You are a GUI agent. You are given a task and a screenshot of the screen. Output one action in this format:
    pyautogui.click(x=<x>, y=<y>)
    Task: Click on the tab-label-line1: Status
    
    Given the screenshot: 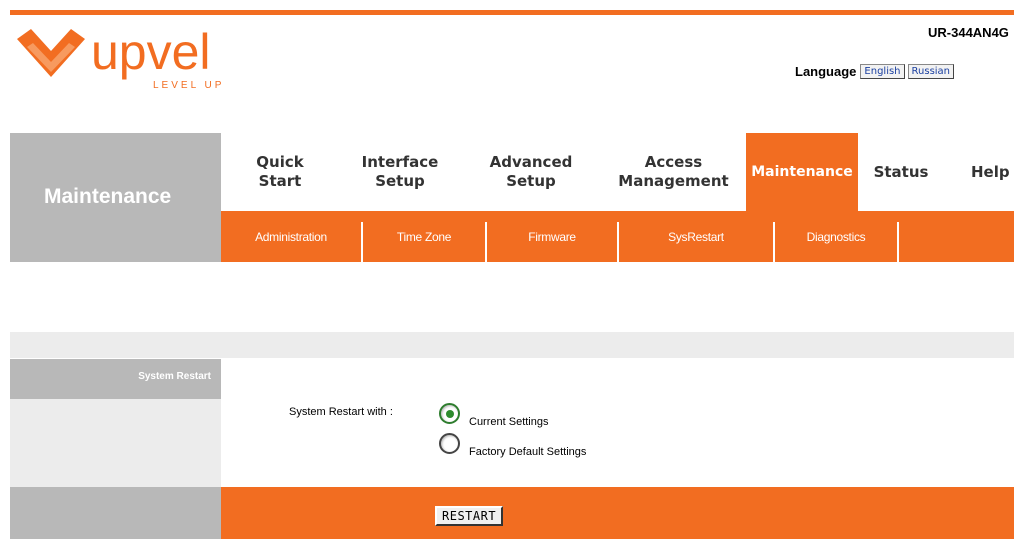 What is the action you would take?
    pyautogui.click(x=901, y=171)
    